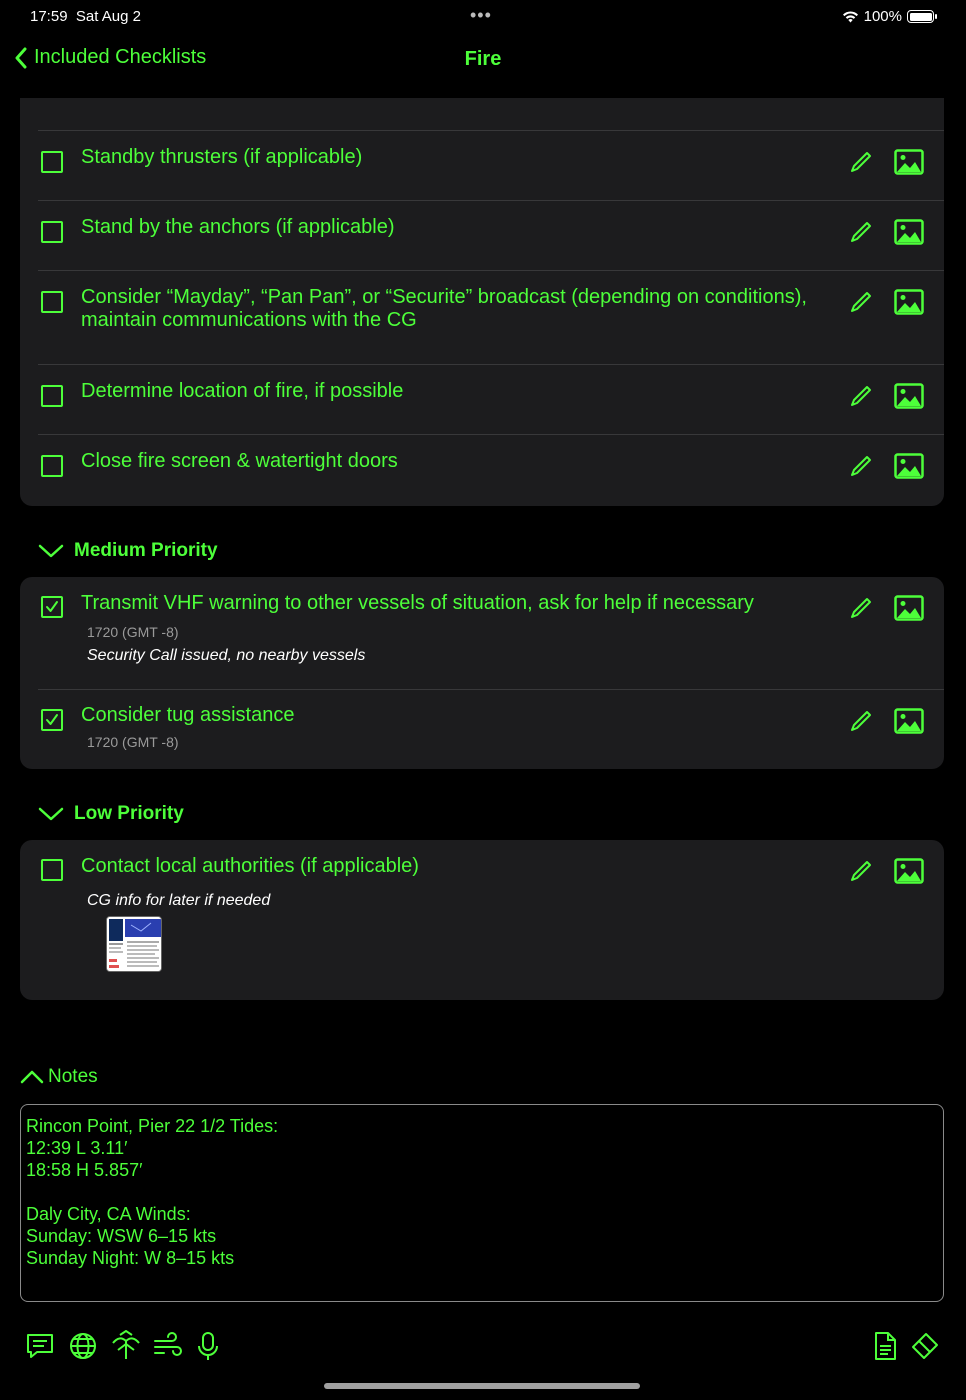 Image resolution: width=966 pixels, height=1400 pixels. I want to click on item-text: Stand by the anchors (if applicable), so click(238, 227).